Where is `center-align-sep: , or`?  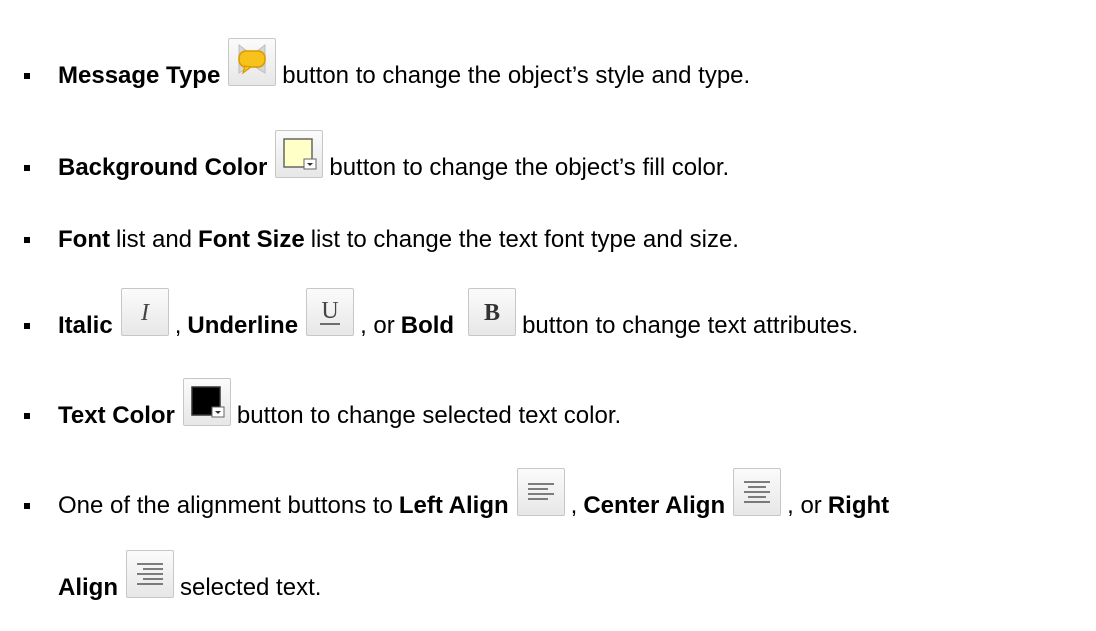
center-align-sep: , or is located at coordinates (804, 505).